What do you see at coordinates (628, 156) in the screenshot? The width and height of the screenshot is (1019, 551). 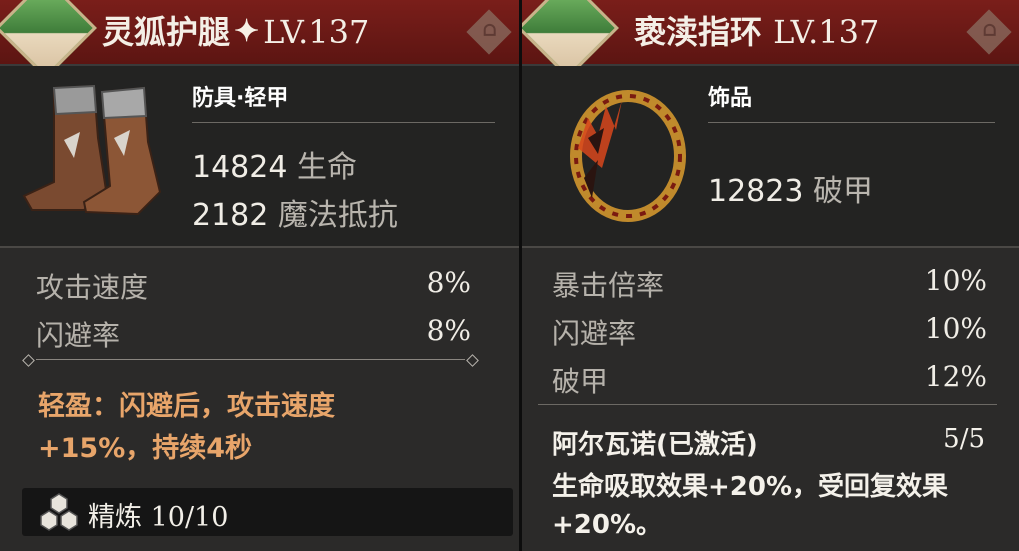 I see `ring-icon` at bounding box center [628, 156].